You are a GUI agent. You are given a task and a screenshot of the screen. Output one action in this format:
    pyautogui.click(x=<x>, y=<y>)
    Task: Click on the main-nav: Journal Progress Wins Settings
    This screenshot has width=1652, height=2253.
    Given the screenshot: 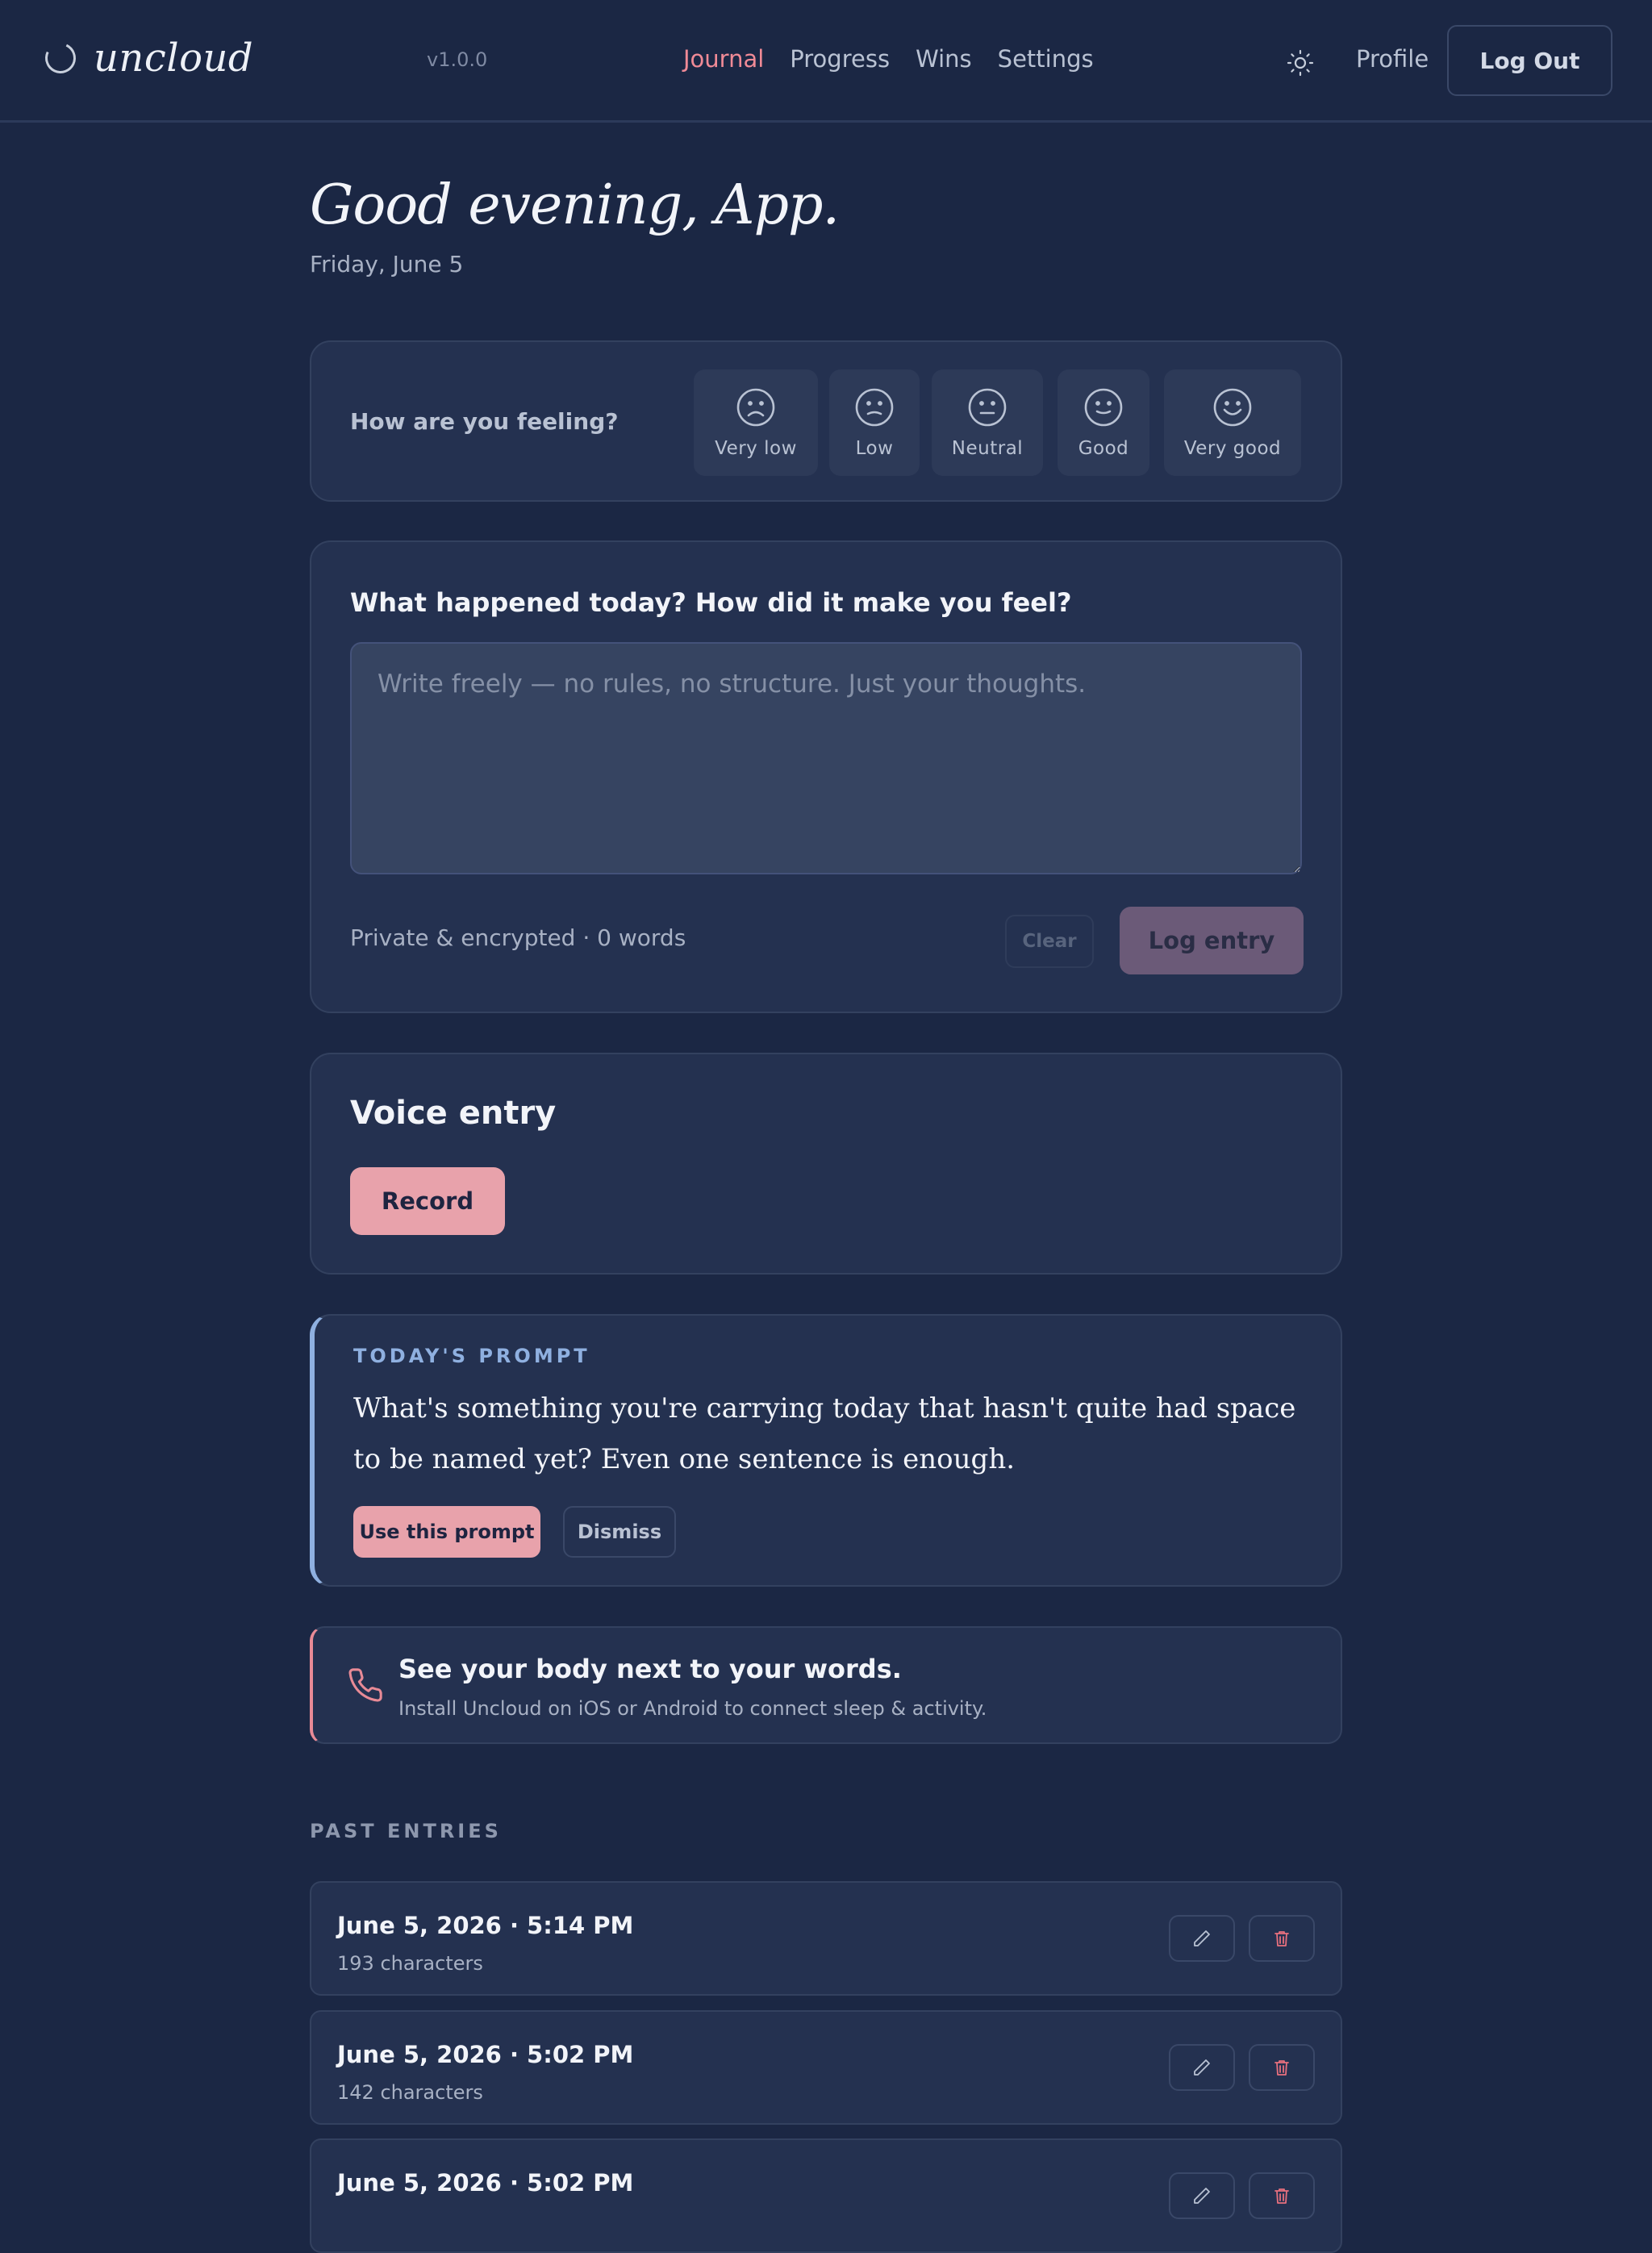 What is the action you would take?
    pyautogui.click(x=901, y=59)
    